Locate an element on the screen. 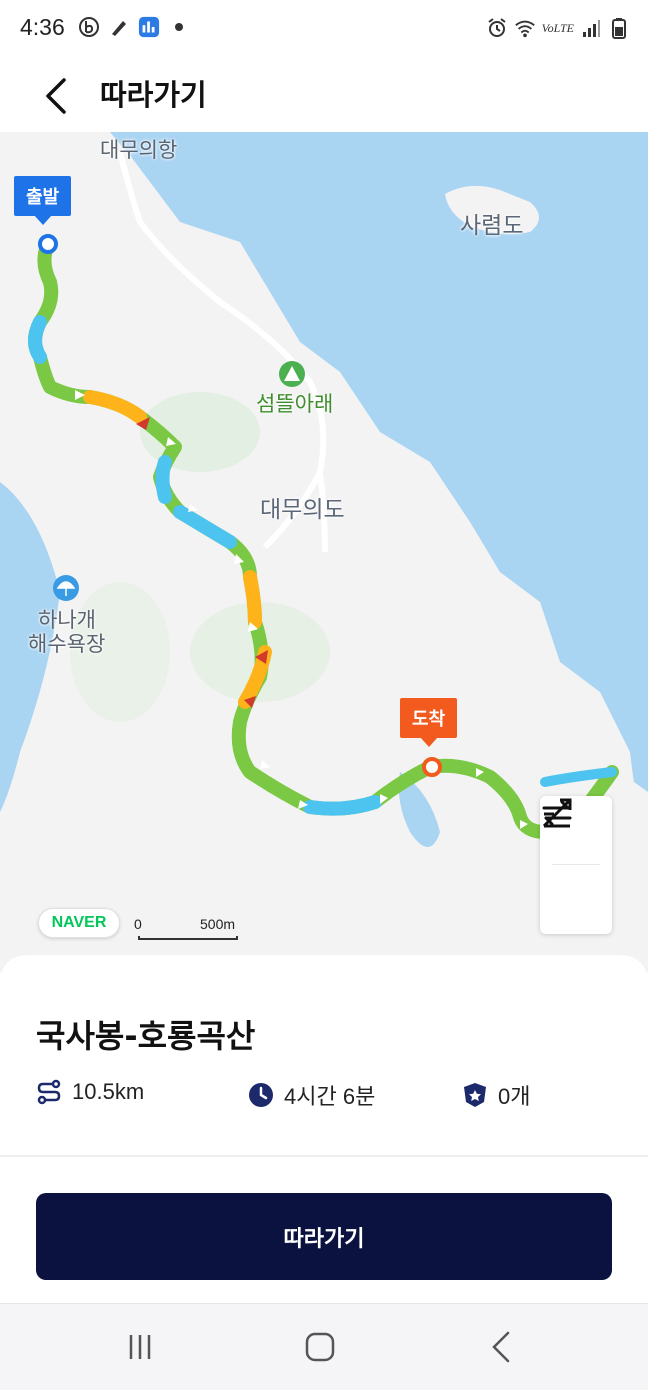  stamp-badge-icon is located at coordinates (475, 1095).